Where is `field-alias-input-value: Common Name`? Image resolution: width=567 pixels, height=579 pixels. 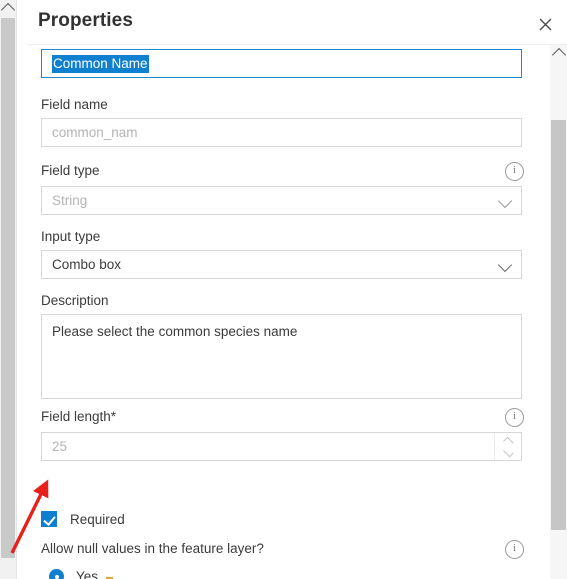 field-alias-input-value: Common Name is located at coordinates (100, 64).